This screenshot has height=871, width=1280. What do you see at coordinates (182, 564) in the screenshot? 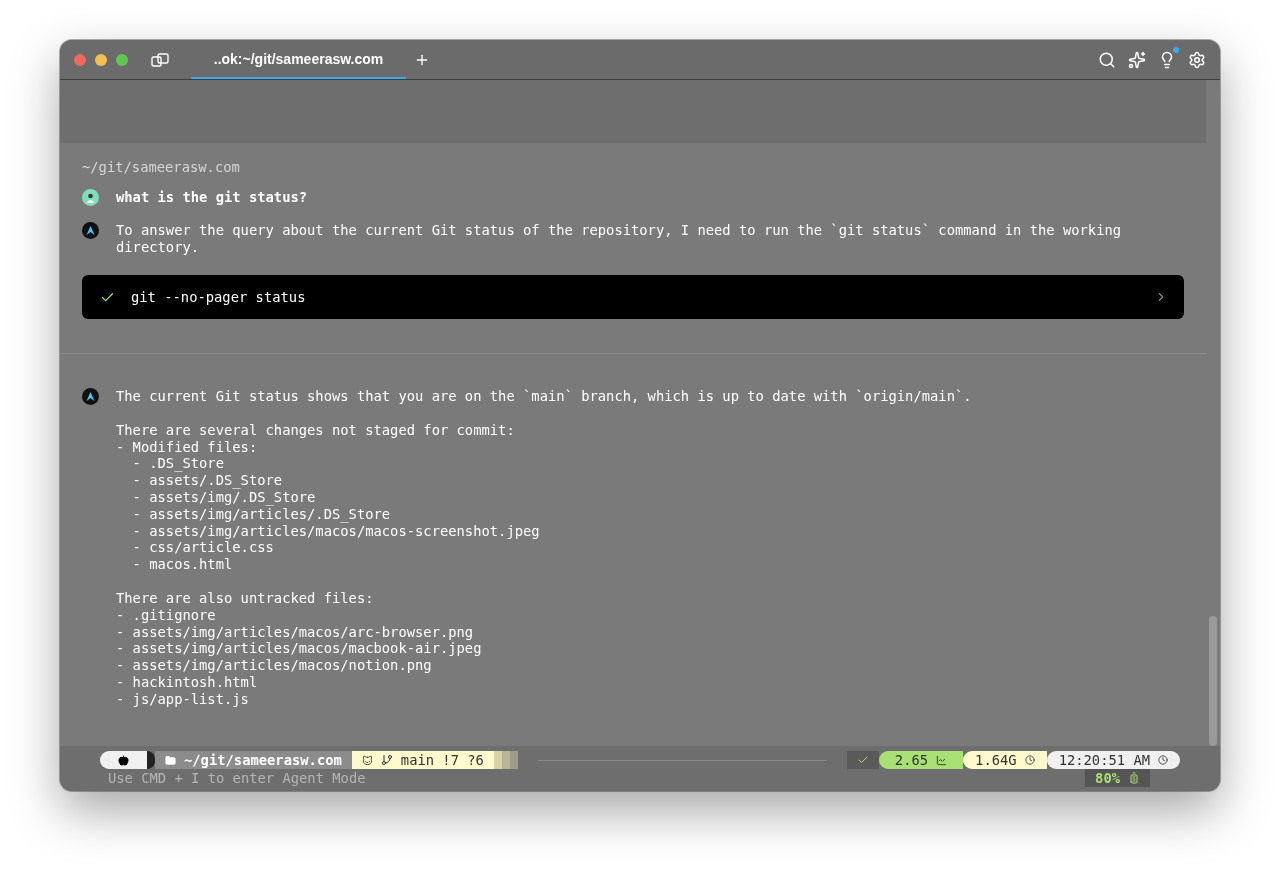
I see `response-line: - macos.html` at bounding box center [182, 564].